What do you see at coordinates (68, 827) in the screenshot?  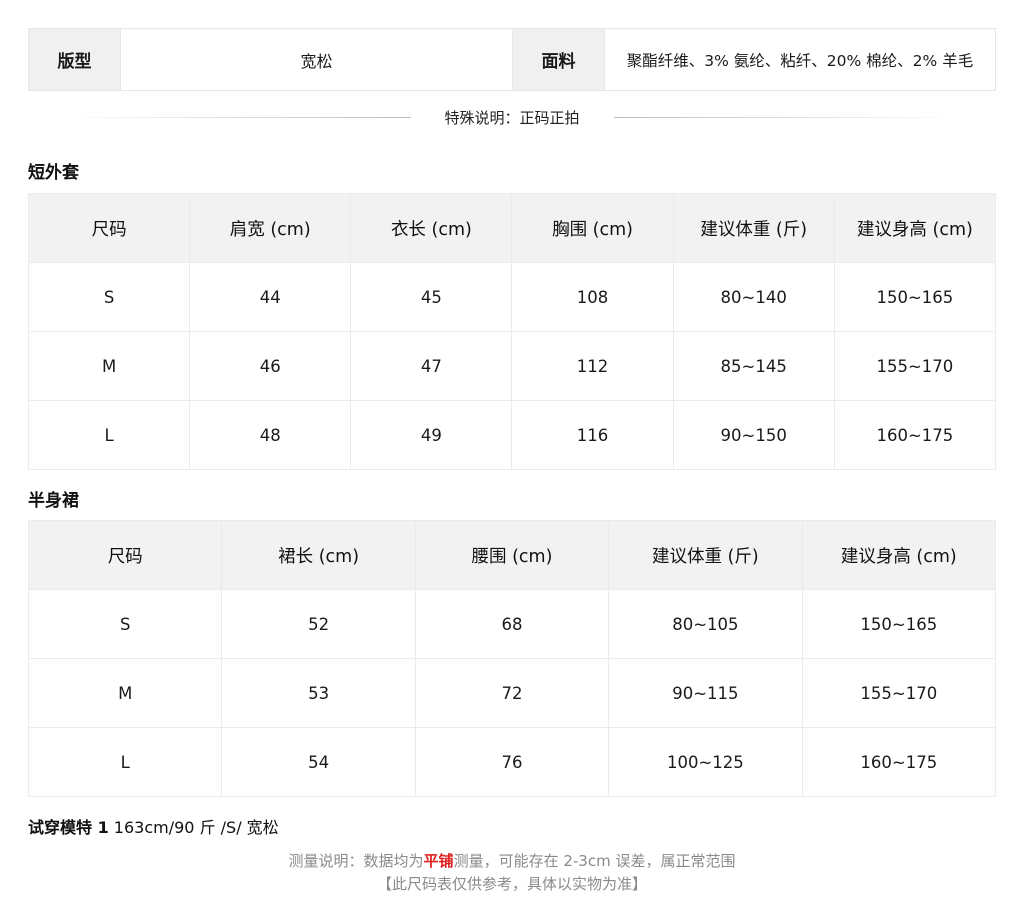 I see `model-label: 试穿模特 1` at bounding box center [68, 827].